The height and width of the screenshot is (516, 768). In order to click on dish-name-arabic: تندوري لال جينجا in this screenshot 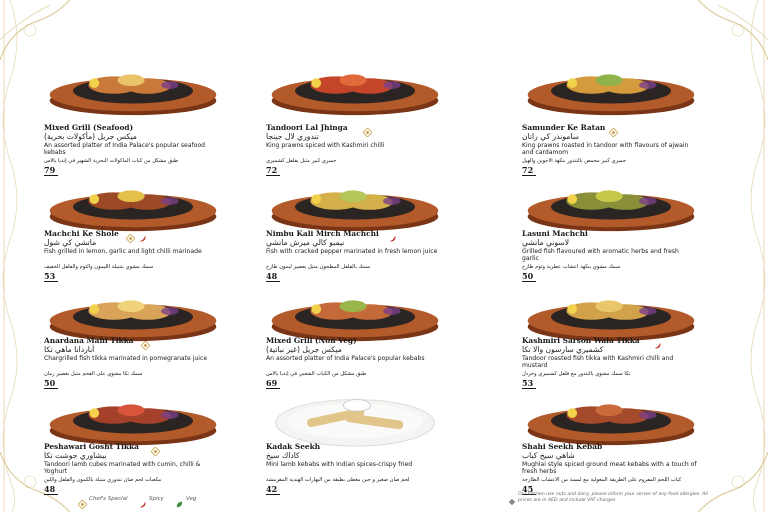, I will do `click(292, 136)`.